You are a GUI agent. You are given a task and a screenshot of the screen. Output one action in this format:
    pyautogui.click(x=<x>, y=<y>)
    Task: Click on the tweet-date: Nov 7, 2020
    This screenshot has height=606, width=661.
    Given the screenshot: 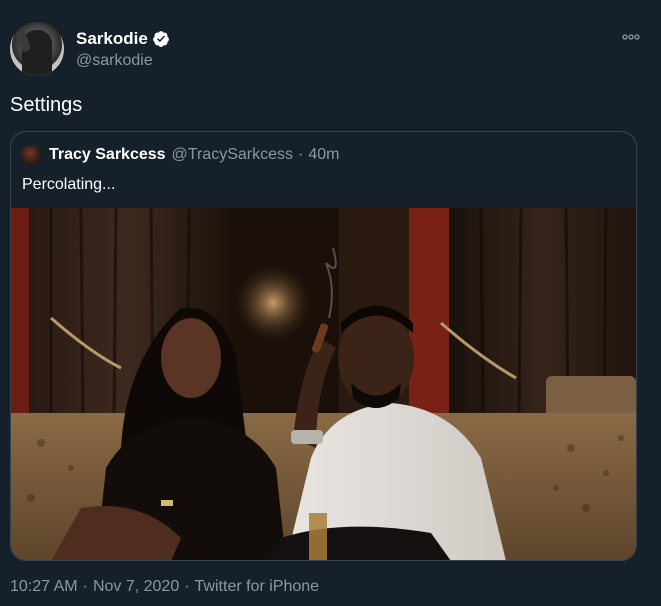 What is the action you would take?
    pyautogui.click(x=136, y=587)
    